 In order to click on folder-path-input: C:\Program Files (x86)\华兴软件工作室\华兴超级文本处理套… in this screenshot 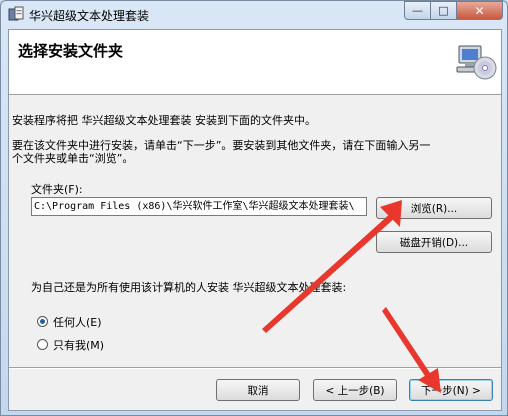, I will do `click(199, 206)`.